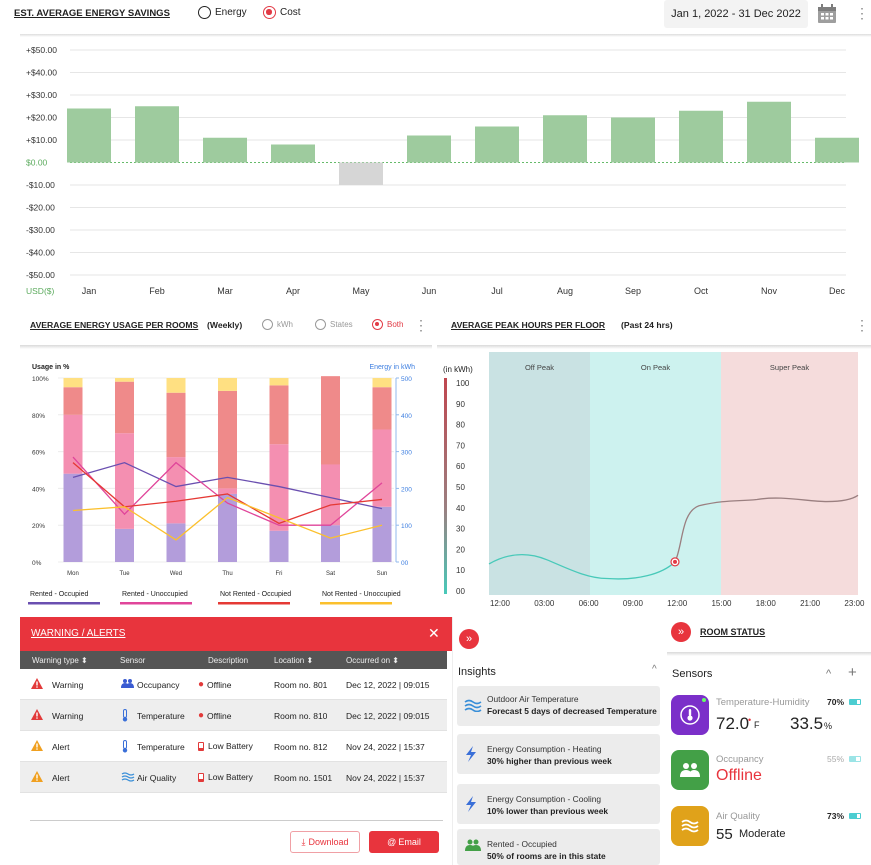  Describe the element at coordinates (41, 118) in the screenshot. I see `y-tick-label: +$20.00` at that location.